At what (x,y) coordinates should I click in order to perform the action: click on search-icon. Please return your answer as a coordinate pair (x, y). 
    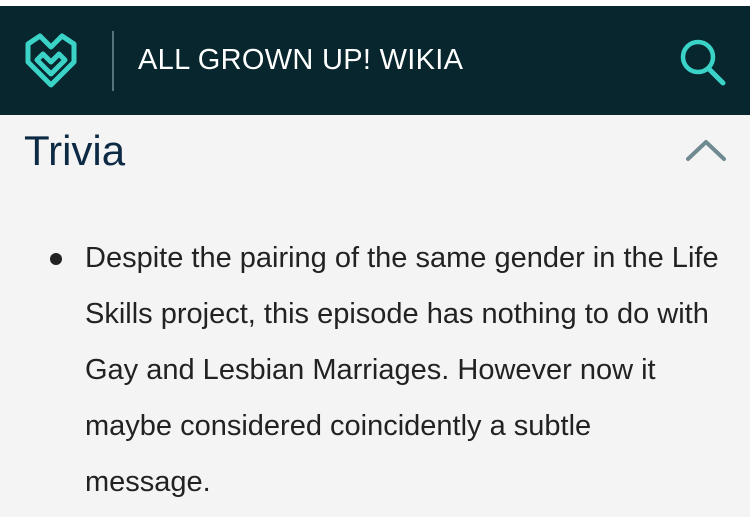
    Looking at the image, I should click on (703, 62).